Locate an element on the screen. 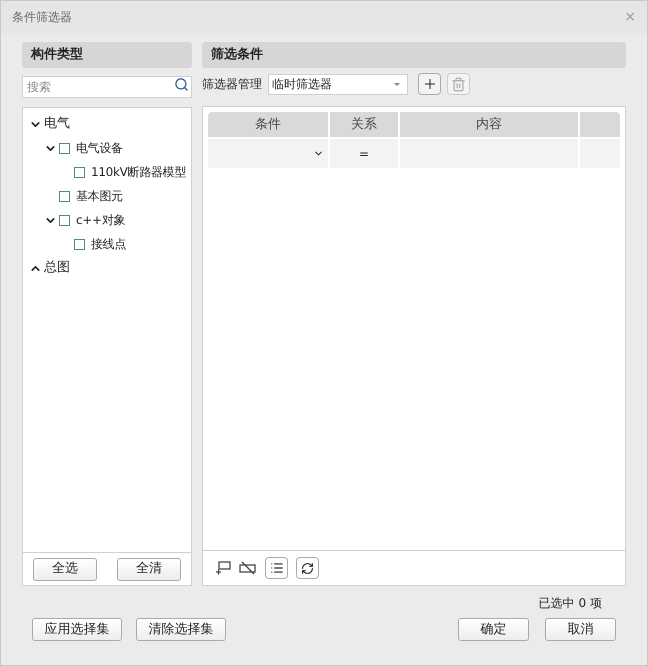 The image size is (648, 666). tree-item-label: 电气 is located at coordinates (57, 124).